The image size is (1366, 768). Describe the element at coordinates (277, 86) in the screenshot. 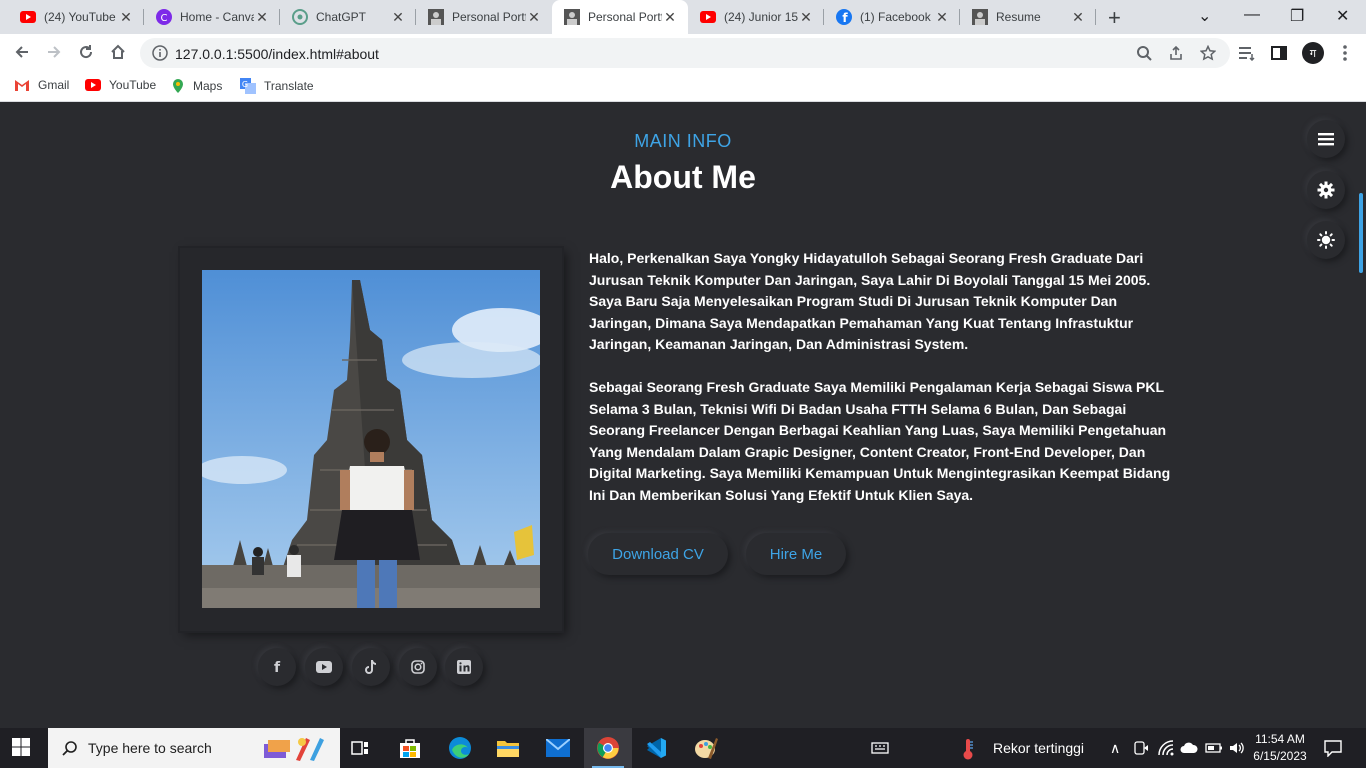

I see `bookmark-translate: G Translate` at that location.